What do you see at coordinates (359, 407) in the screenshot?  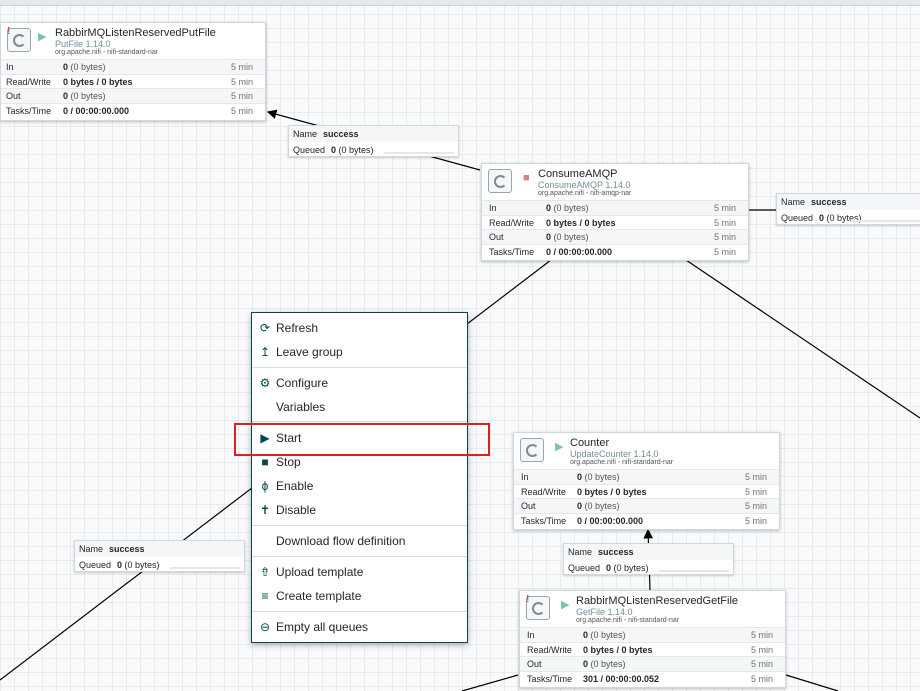 I see `menu-item-variables: Variables` at bounding box center [359, 407].